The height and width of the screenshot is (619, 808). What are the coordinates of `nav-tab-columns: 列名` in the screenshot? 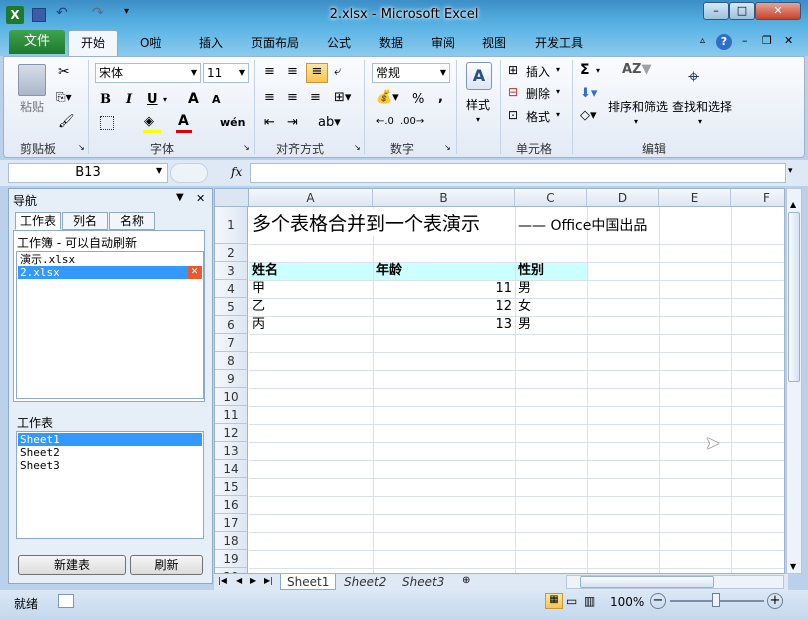 It's located at (85, 221).